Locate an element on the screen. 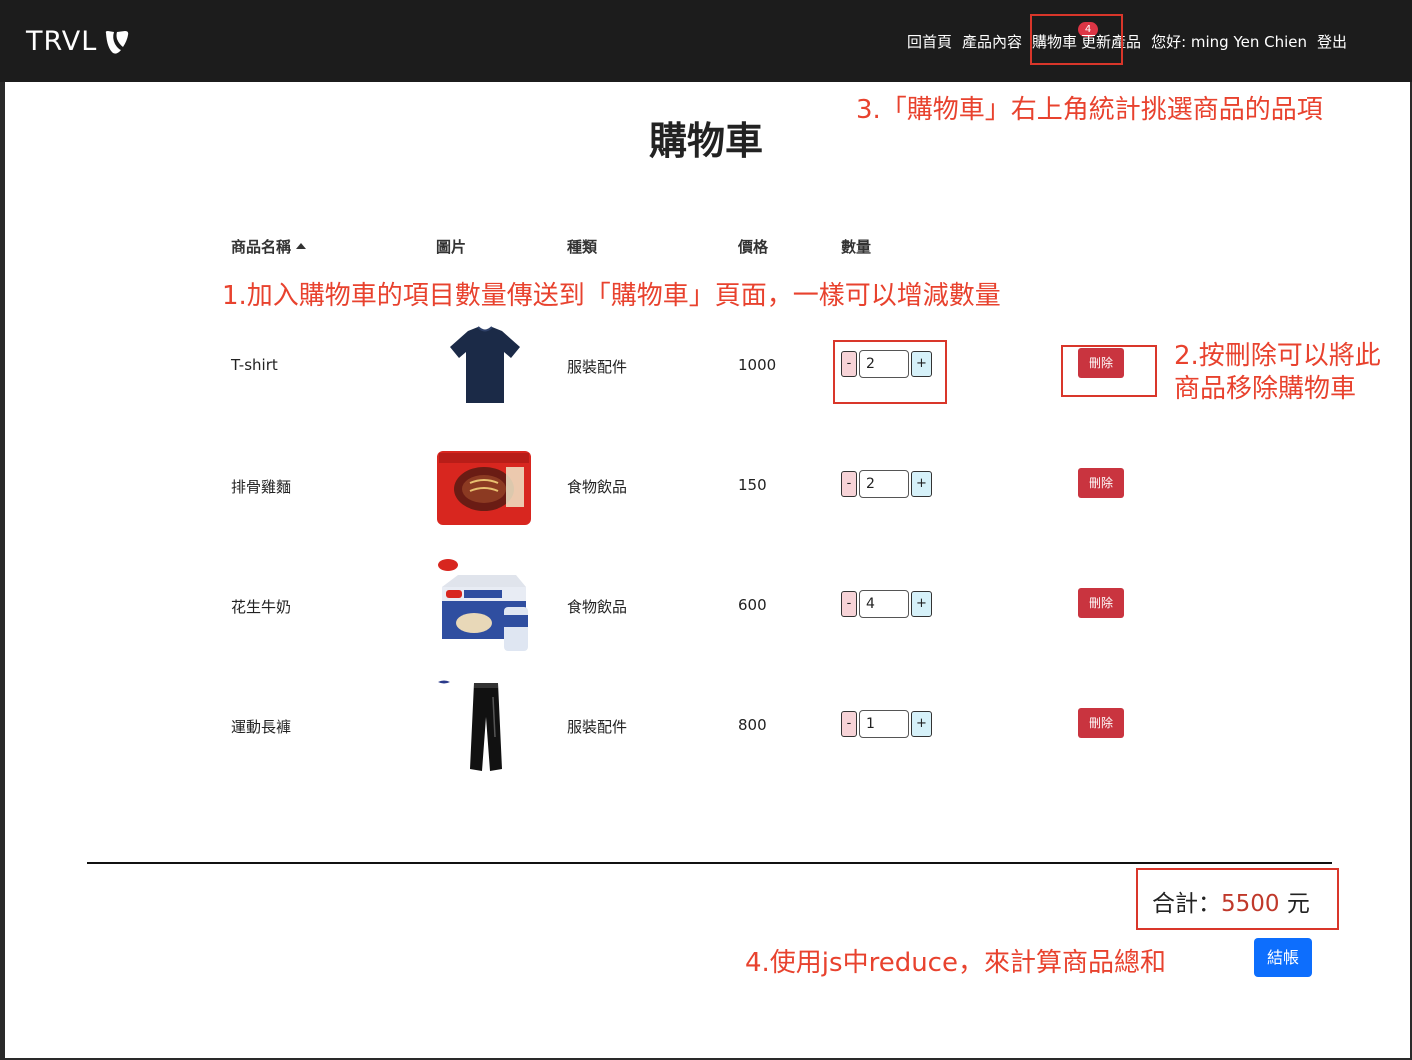 The height and width of the screenshot is (1060, 1412). nav-user-greeting: 您好: ming Yen Chien is located at coordinates (1229, 41).